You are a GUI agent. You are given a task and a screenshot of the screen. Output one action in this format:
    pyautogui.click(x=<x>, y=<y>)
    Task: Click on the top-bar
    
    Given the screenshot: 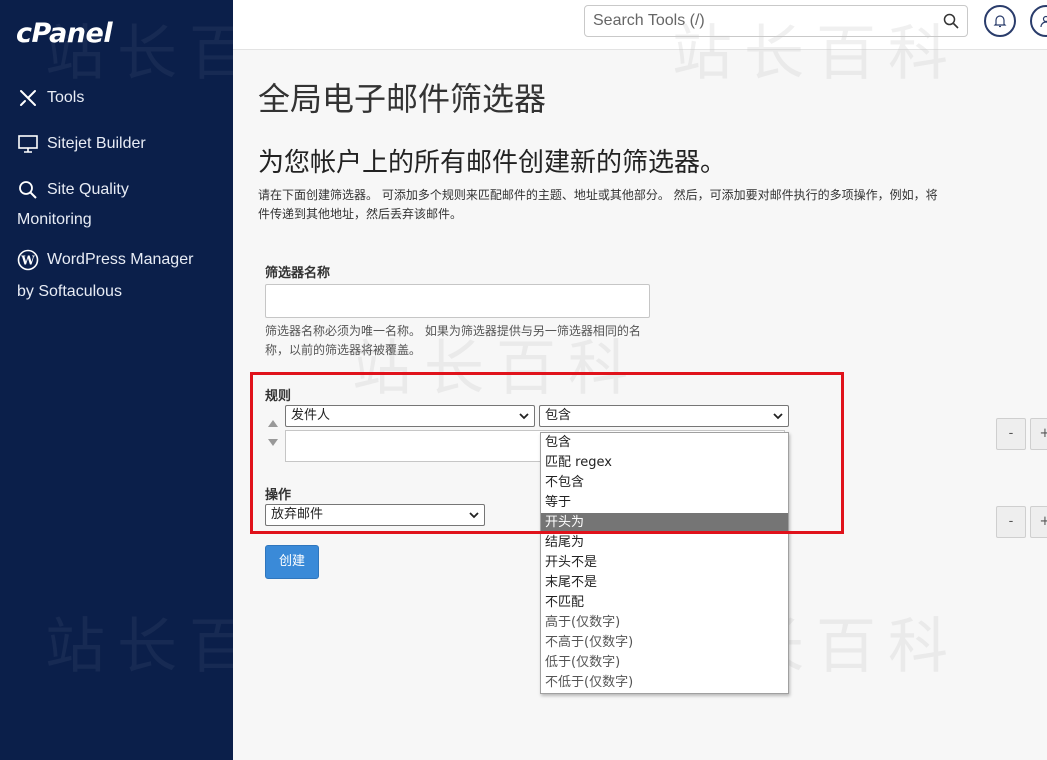 What is the action you would take?
    pyautogui.click(x=640, y=25)
    